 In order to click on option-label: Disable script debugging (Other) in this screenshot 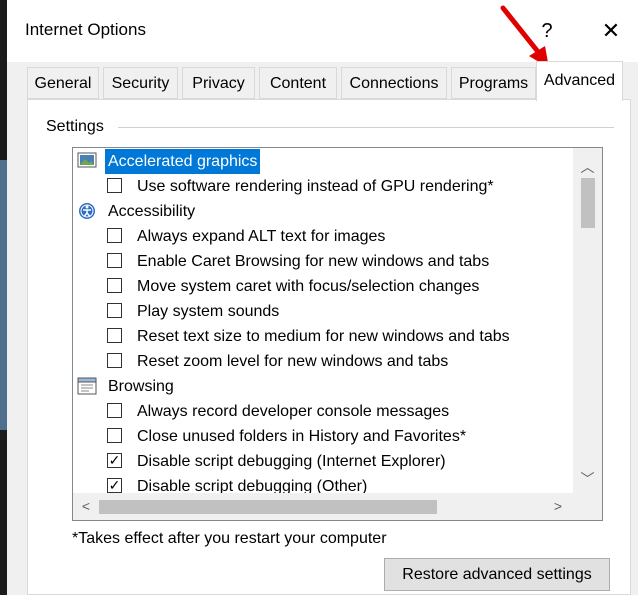, I will do `click(252, 485)`.